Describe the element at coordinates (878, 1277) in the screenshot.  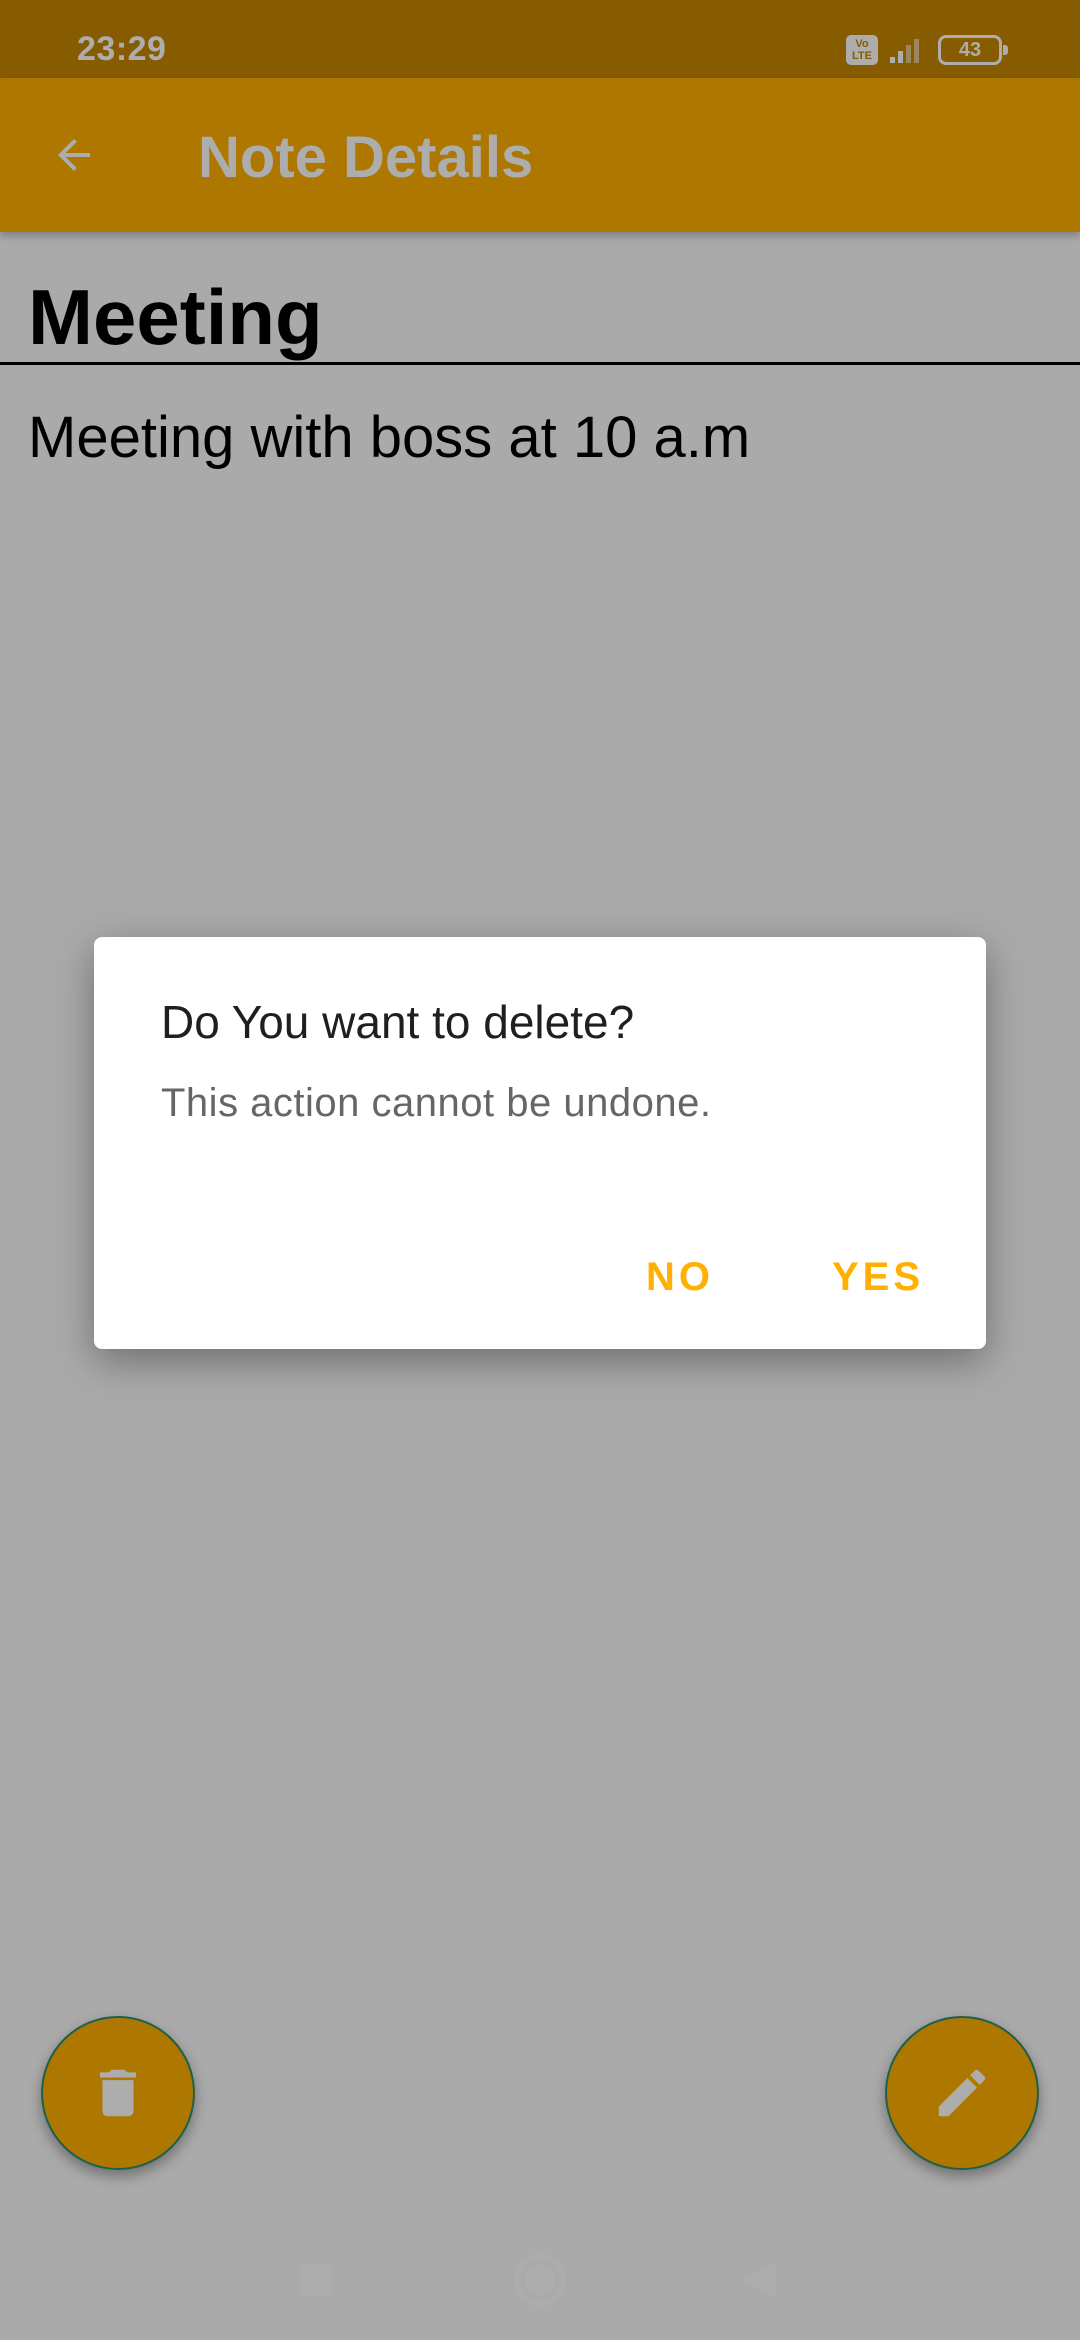
I see `yes-button: YES` at that location.